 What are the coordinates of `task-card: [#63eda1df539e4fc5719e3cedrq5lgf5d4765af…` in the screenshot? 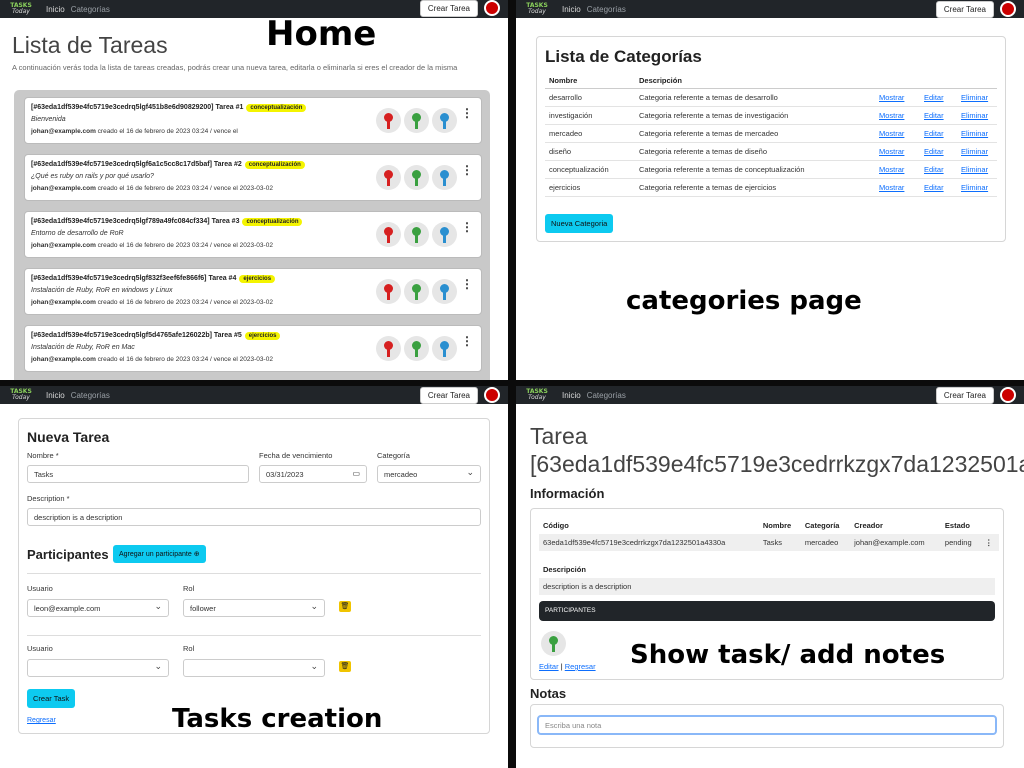 It's located at (253, 348).